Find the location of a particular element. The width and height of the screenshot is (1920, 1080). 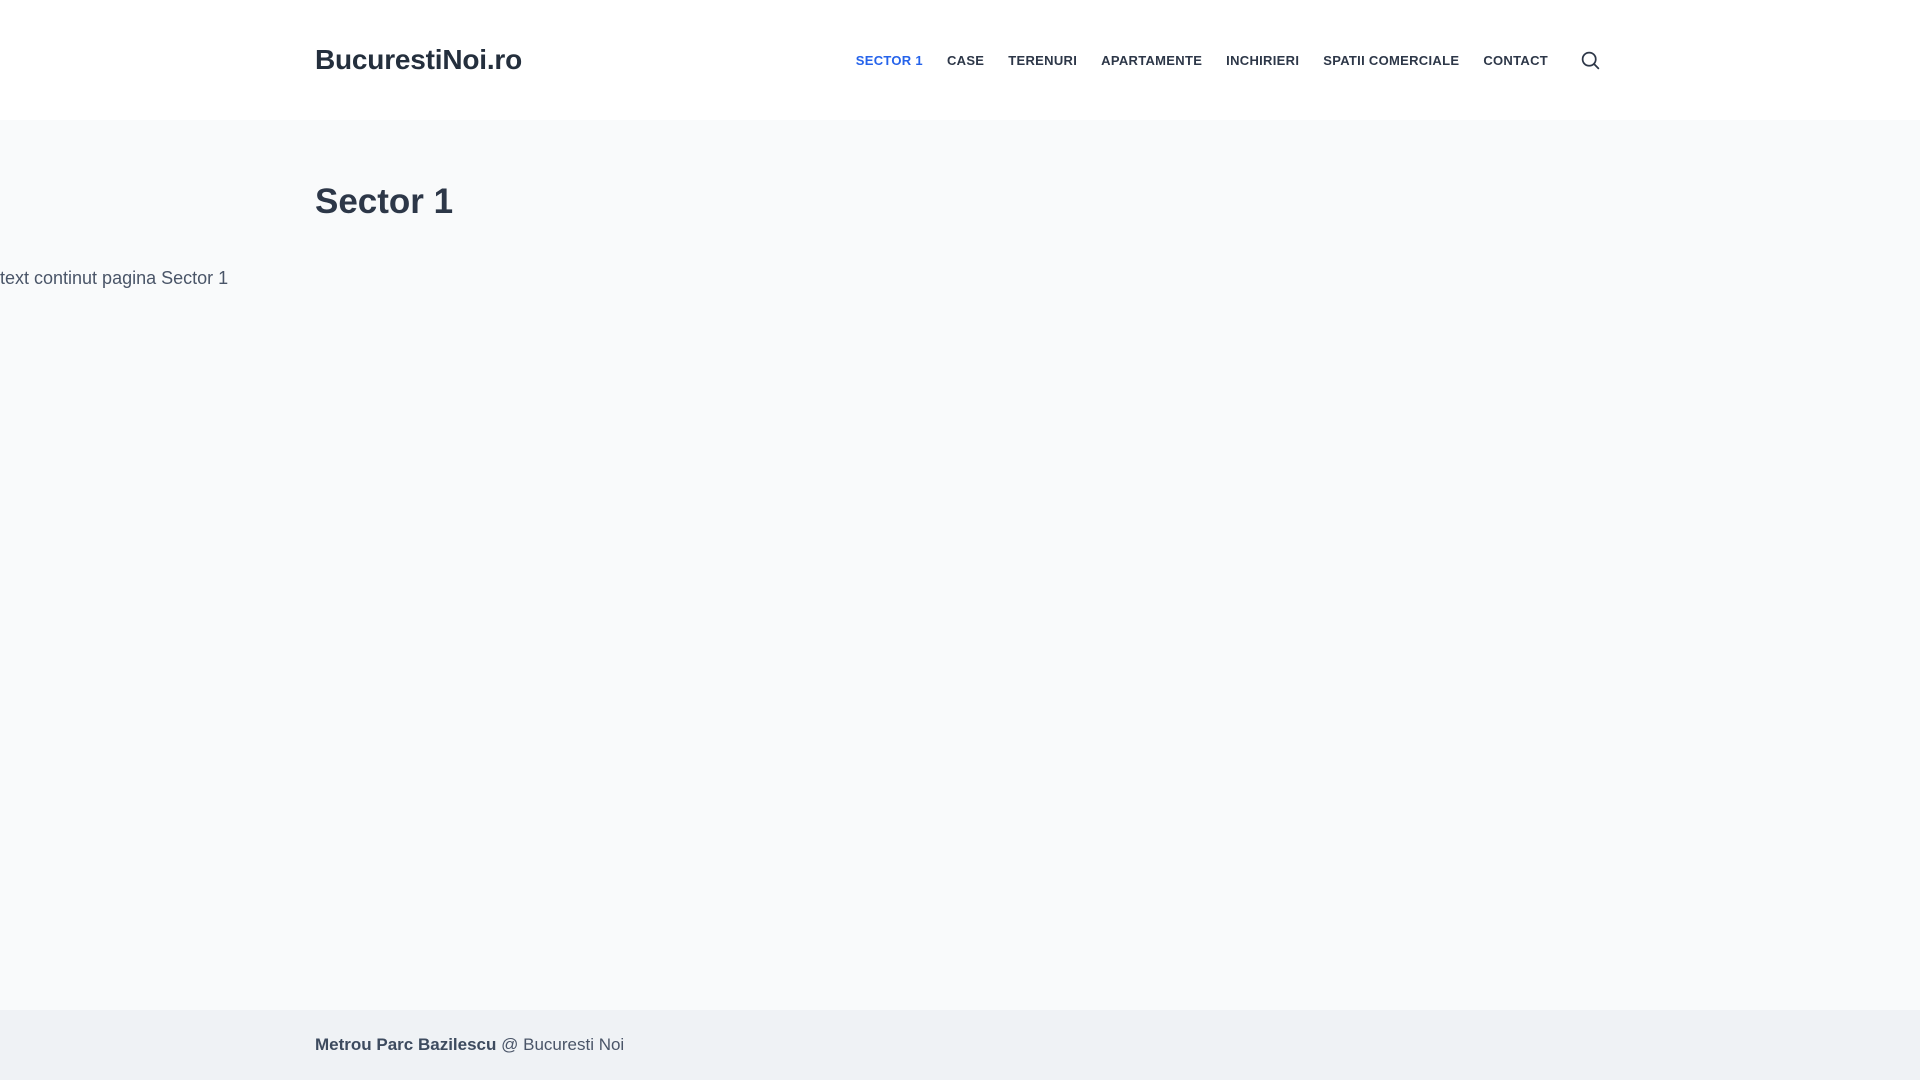

nav-item-case: CASE is located at coordinates (965, 60).